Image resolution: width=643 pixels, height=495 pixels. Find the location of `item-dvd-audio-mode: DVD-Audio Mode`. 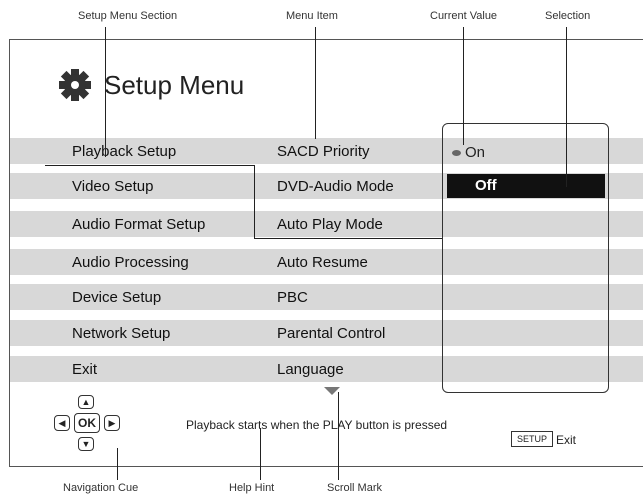

item-dvd-audio-mode: DVD-Audio Mode is located at coordinates (335, 186).